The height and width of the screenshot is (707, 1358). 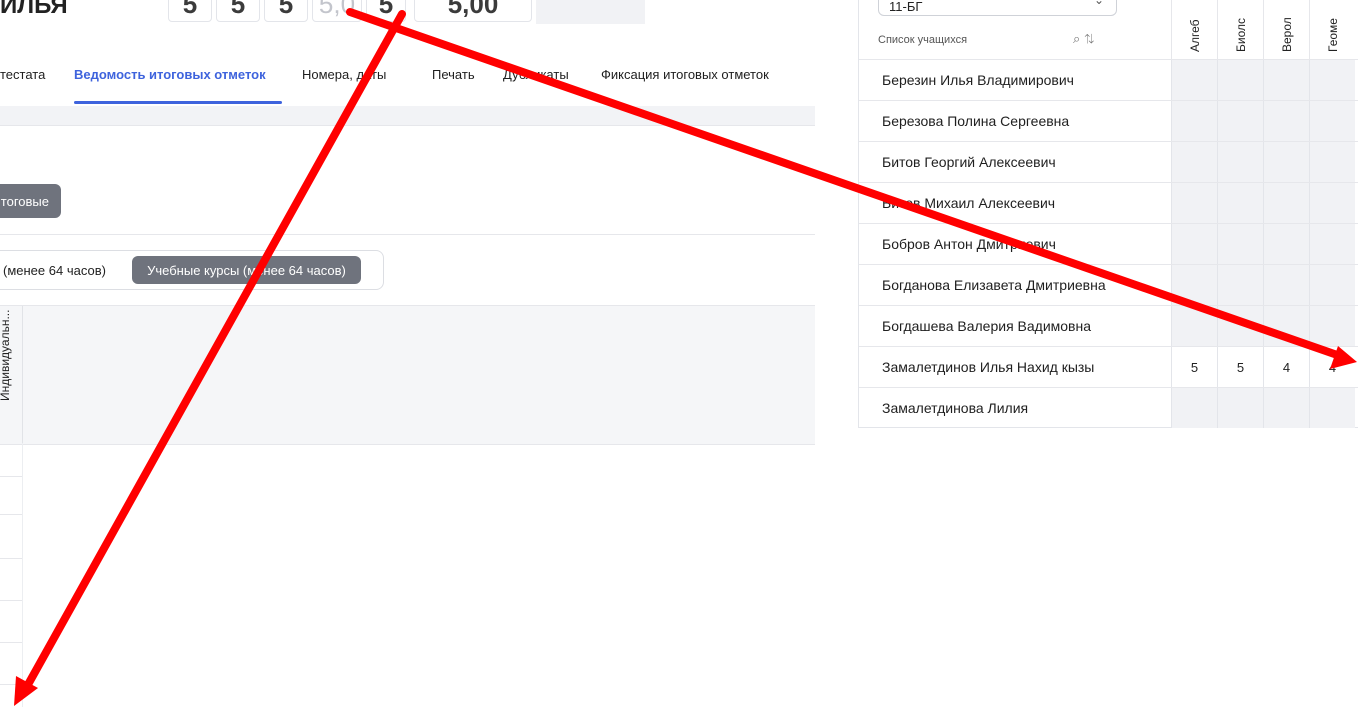 I want to click on student-row: Бобров Антон Дмитриевич, so click(x=1108, y=243).